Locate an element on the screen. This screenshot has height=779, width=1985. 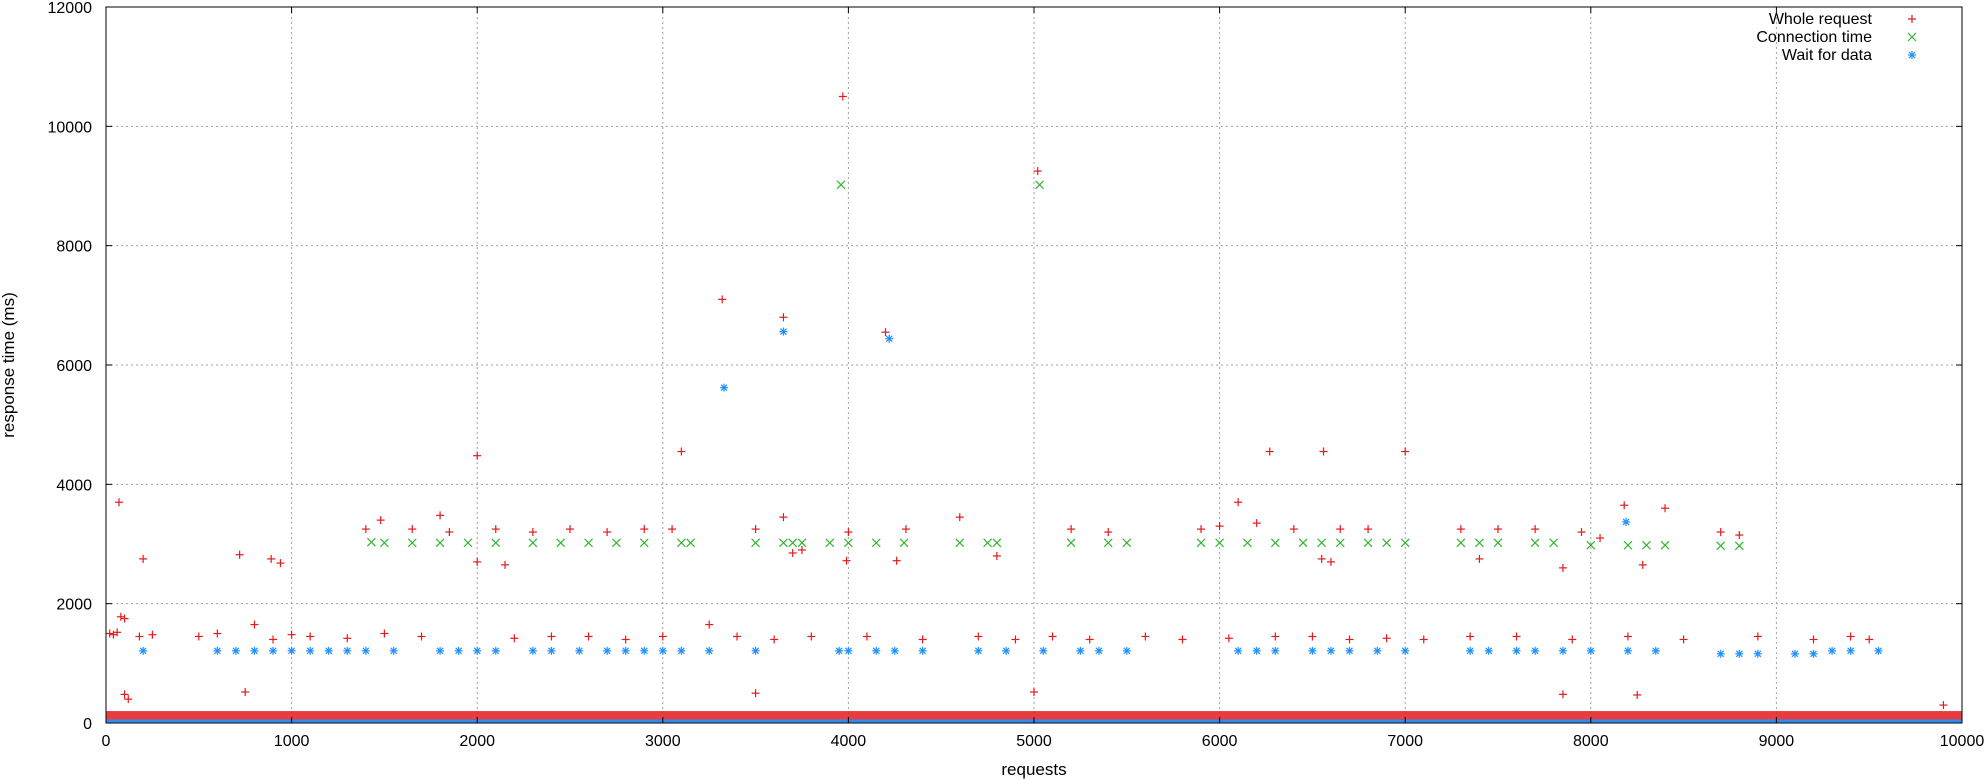
y-tick-label: 8000 is located at coordinates (74, 247).